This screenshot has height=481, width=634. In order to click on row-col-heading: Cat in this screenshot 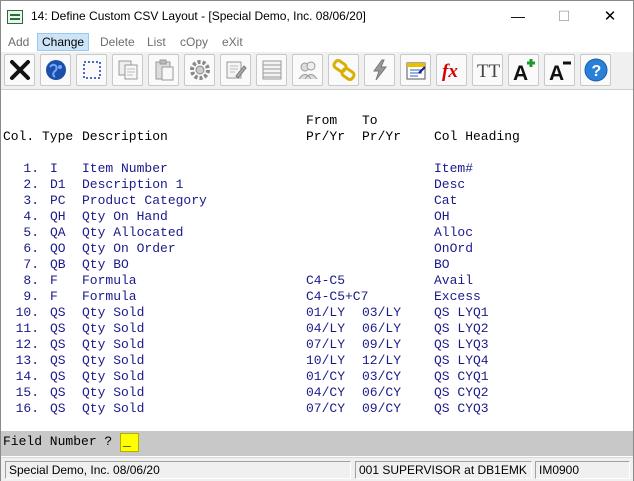, I will do `click(446, 200)`.